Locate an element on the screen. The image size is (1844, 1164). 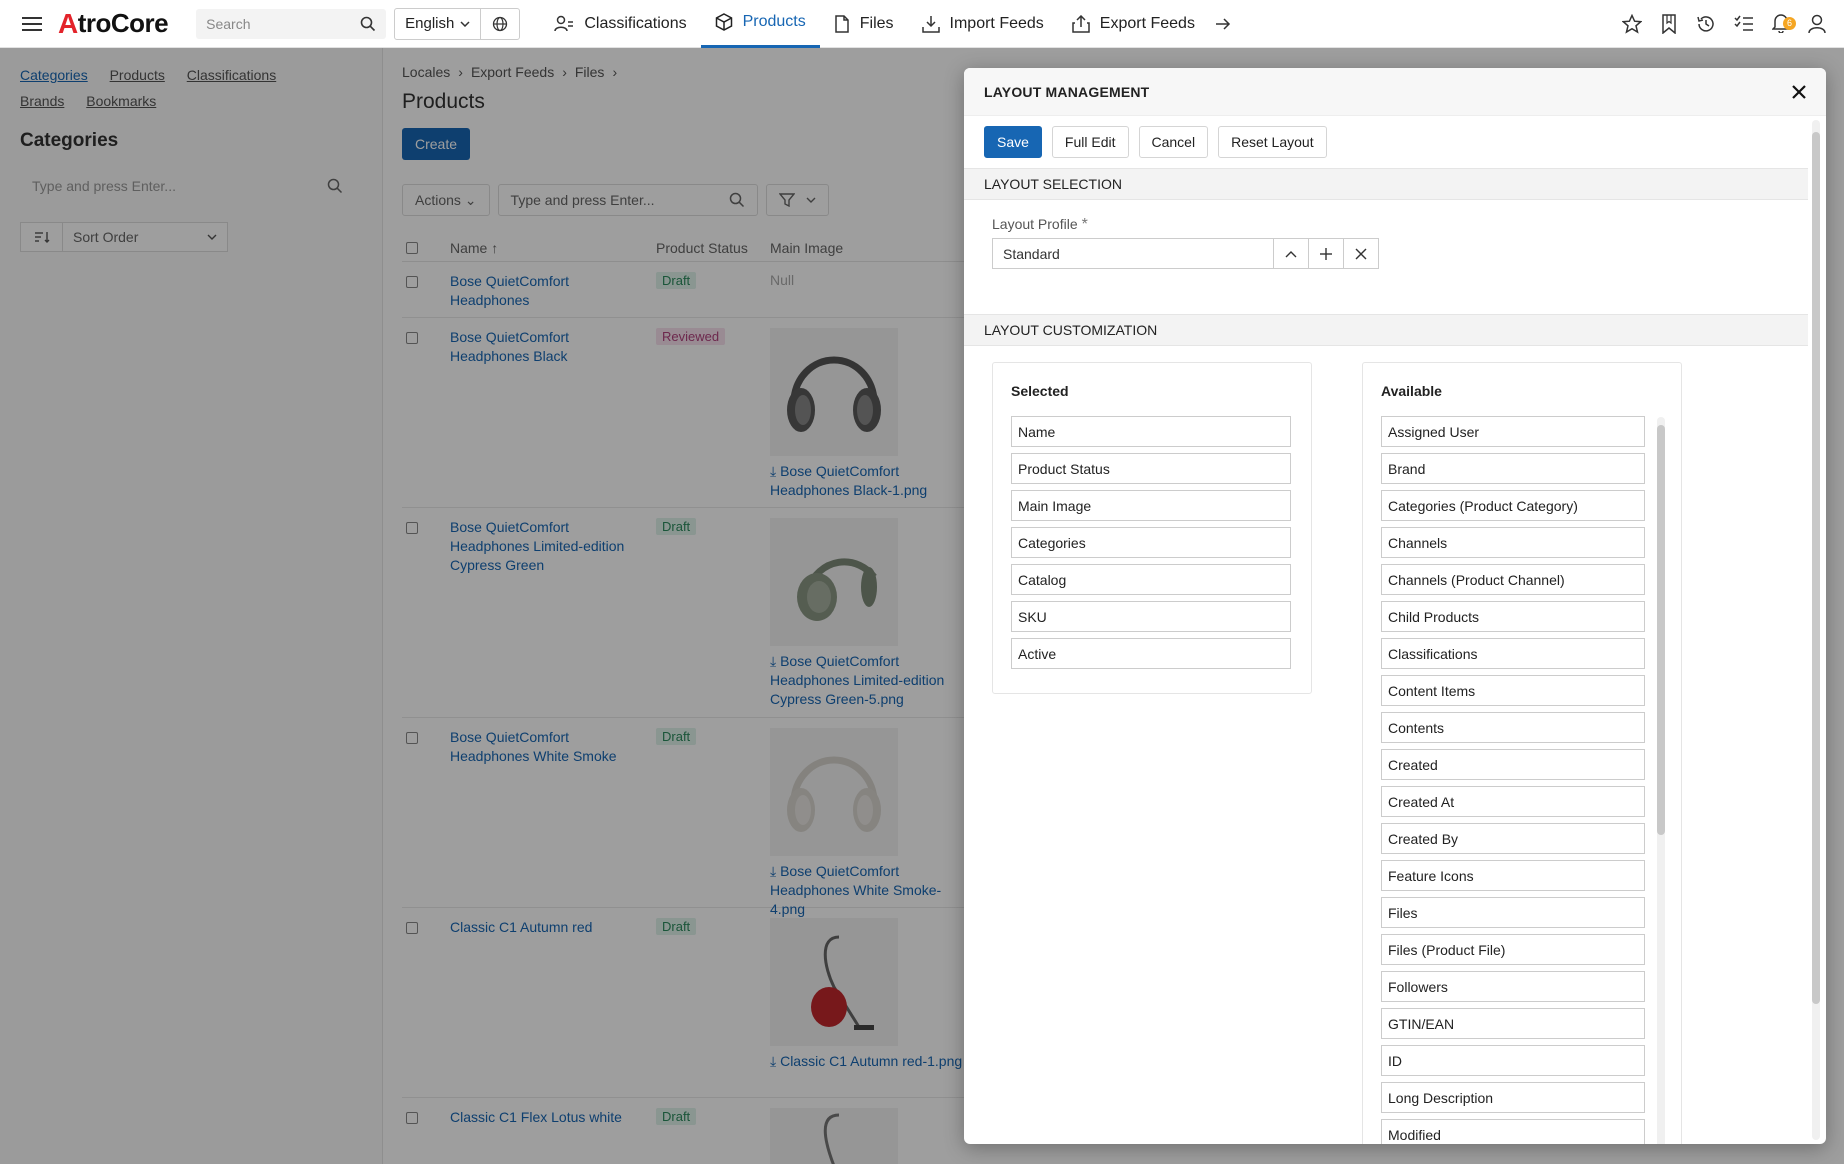
available-field: Brand is located at coordinates (1513, 468).